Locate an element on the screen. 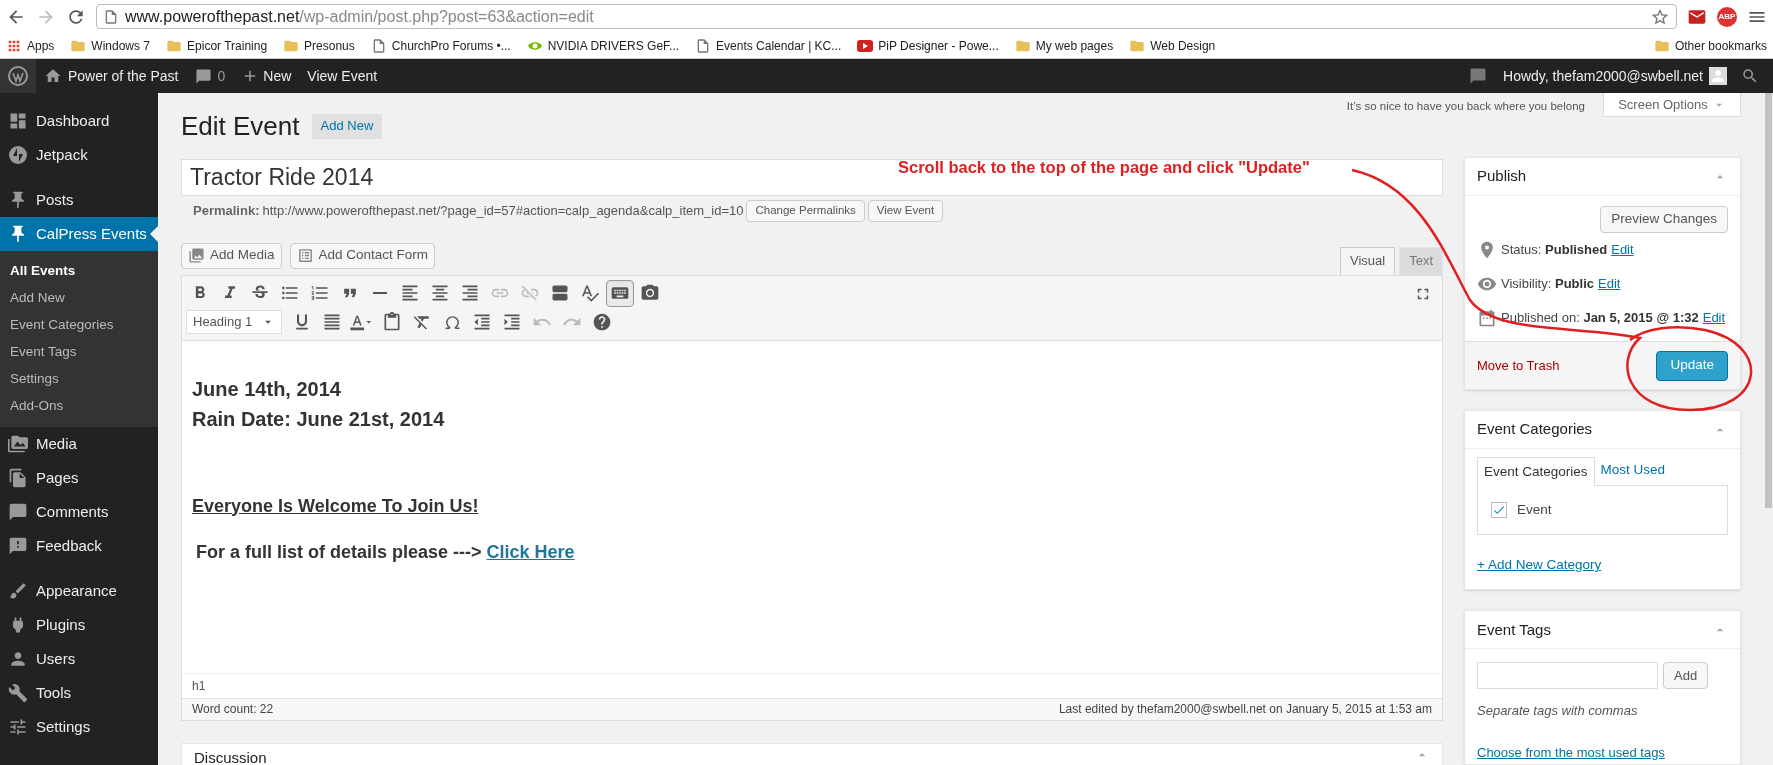 This screenshot has width=1773, height=765. submenu-item: Add-Ons is located at coordinates (79, 406).